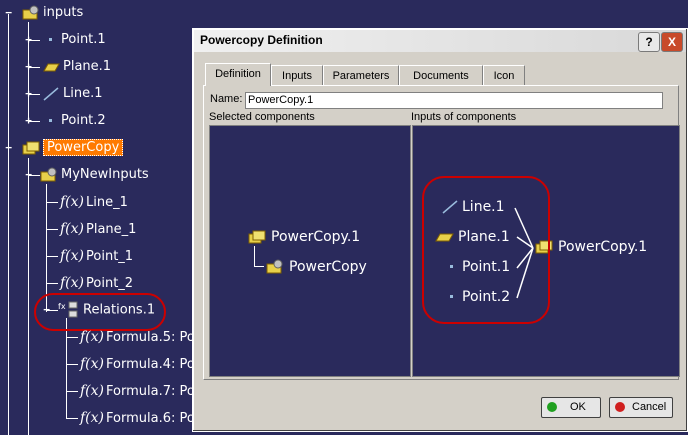 This screenshot has height=435, width=688. Describe the element at coordinates (83, 147) in the screenshot. I see `selected-node-label: PowerCopy` at that location.